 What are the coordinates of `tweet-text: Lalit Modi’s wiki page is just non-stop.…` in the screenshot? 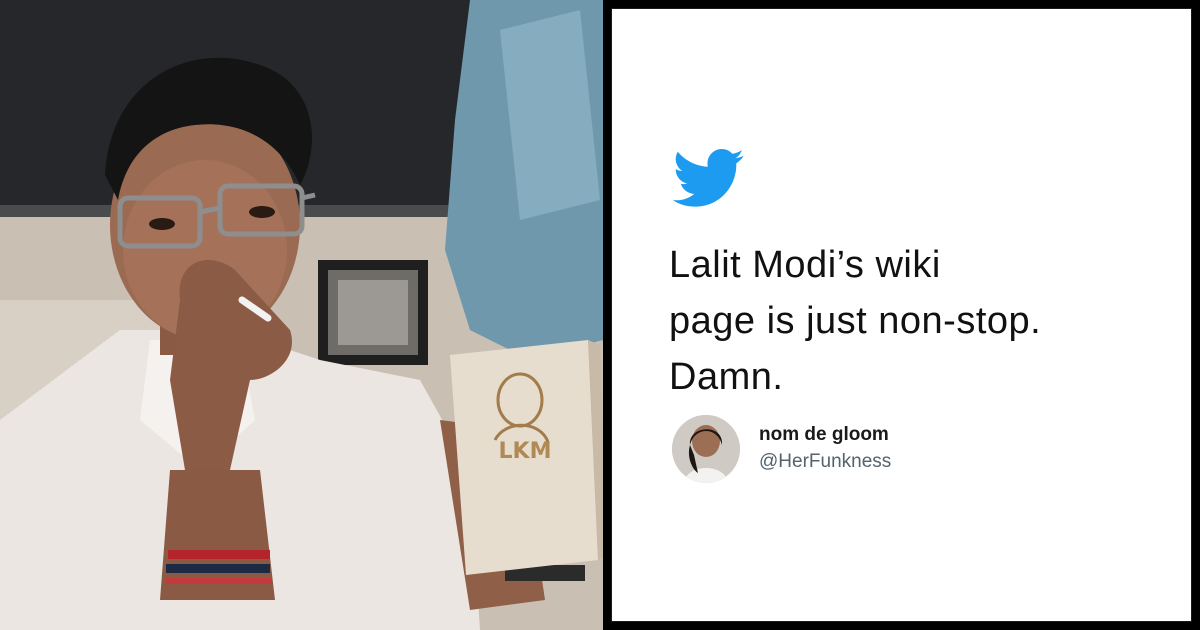 It's located at (855, 321).